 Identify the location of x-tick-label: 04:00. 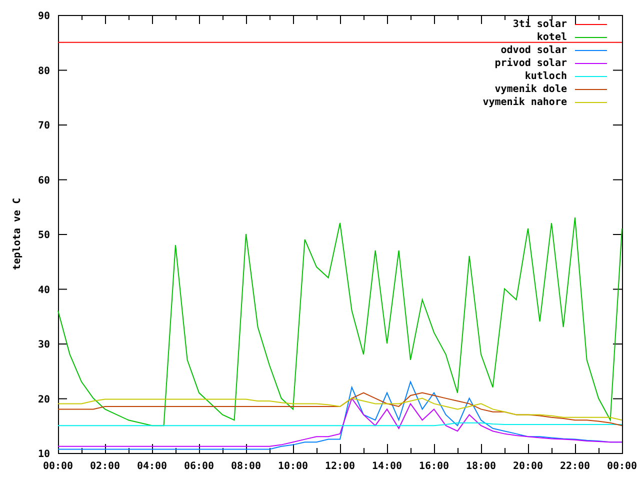
(152, 466).